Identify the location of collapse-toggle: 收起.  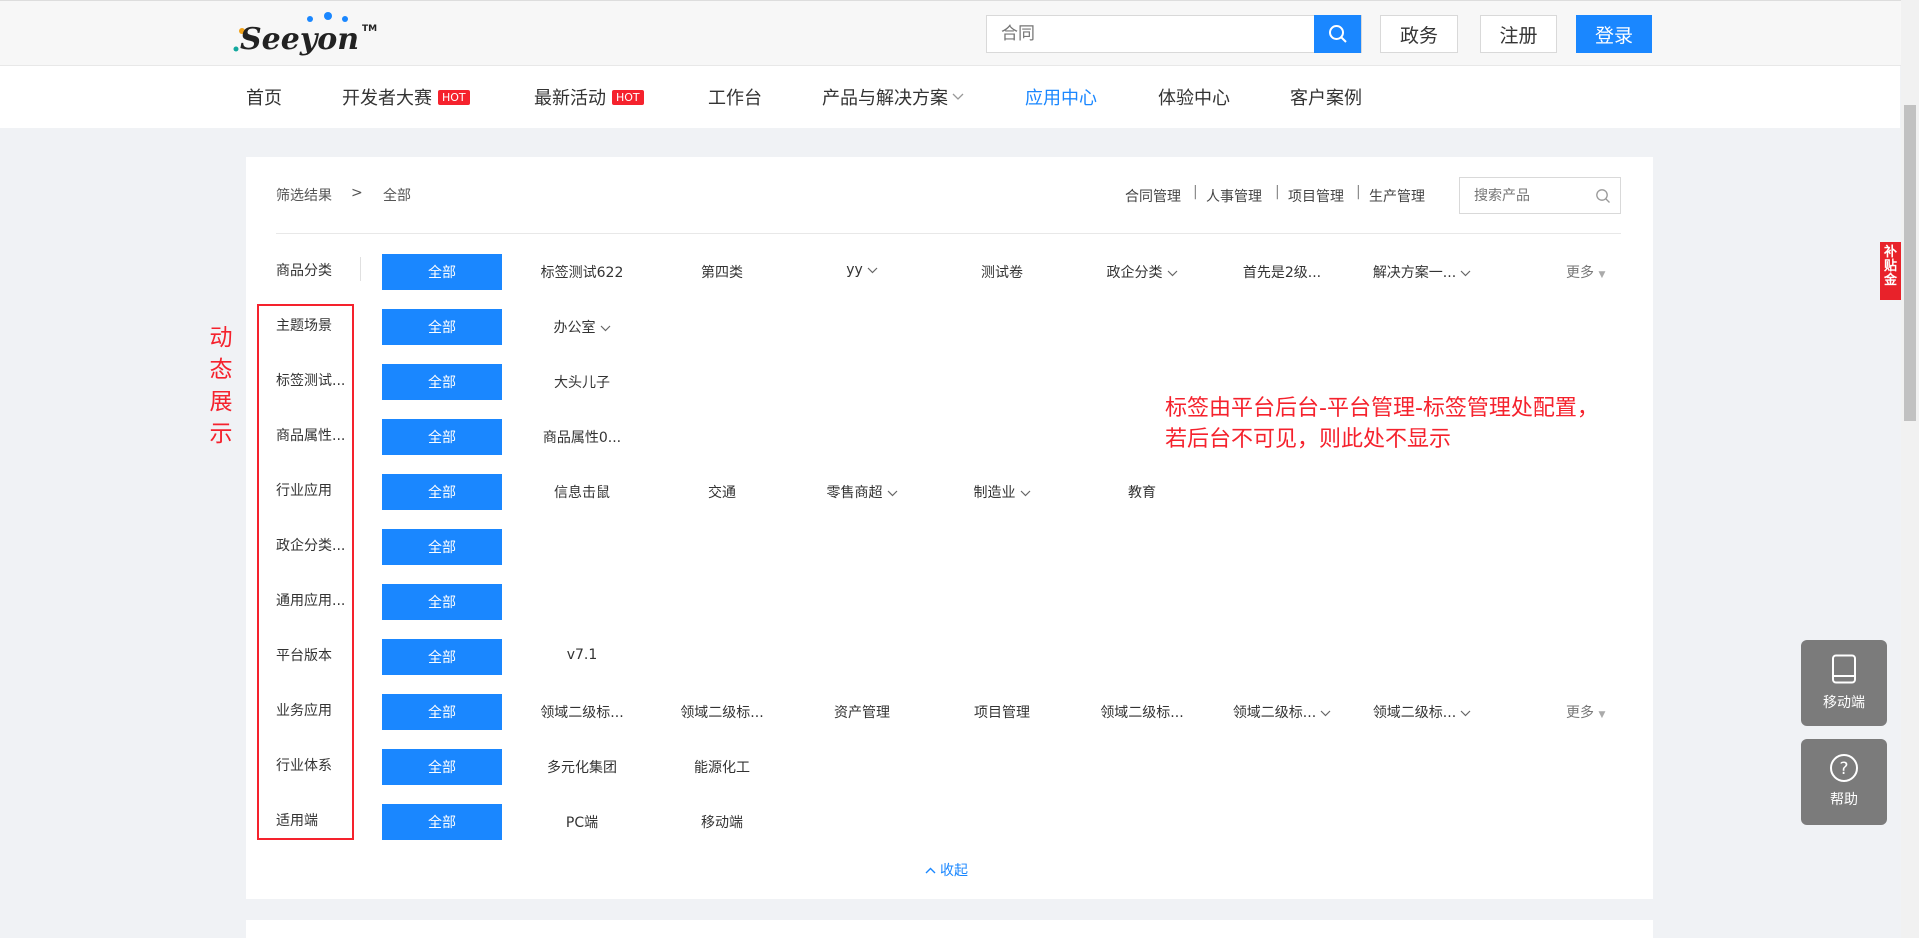
(946, 870).